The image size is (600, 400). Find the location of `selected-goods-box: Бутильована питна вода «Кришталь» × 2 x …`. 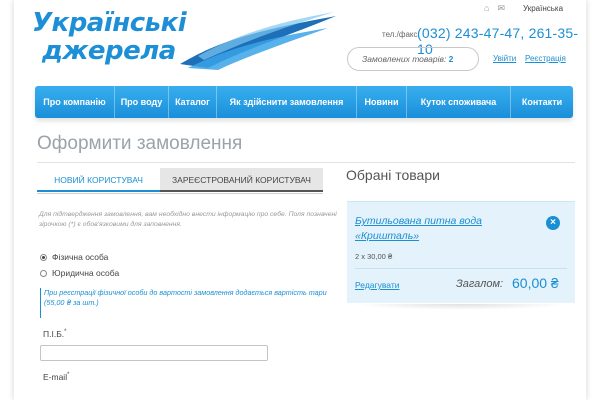

selected-goods-box: Бутильована питна вода «Кришталь» × 2 x … is located at coordinates (461, 252).